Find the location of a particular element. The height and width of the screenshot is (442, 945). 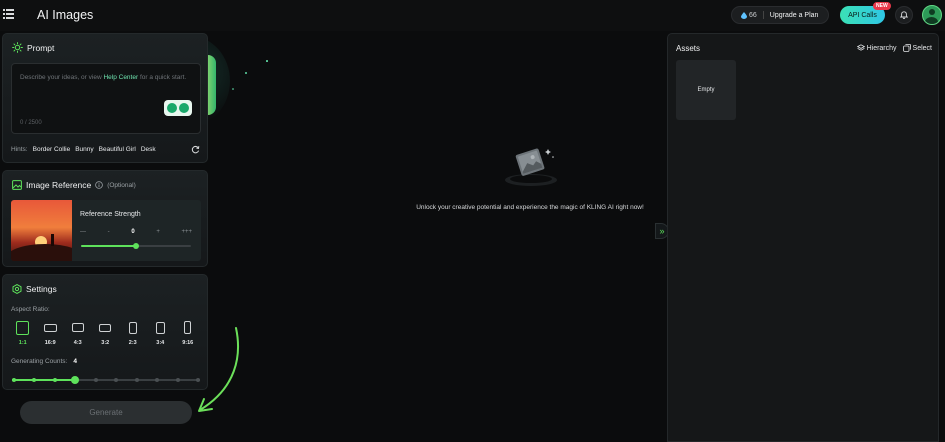

hierarchy-label: Hierarchy is located at coordinates (881, 48).